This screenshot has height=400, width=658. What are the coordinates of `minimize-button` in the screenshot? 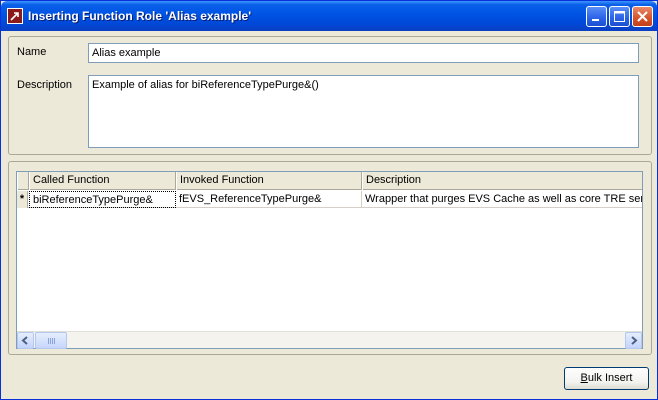 It's located at (596, 16).